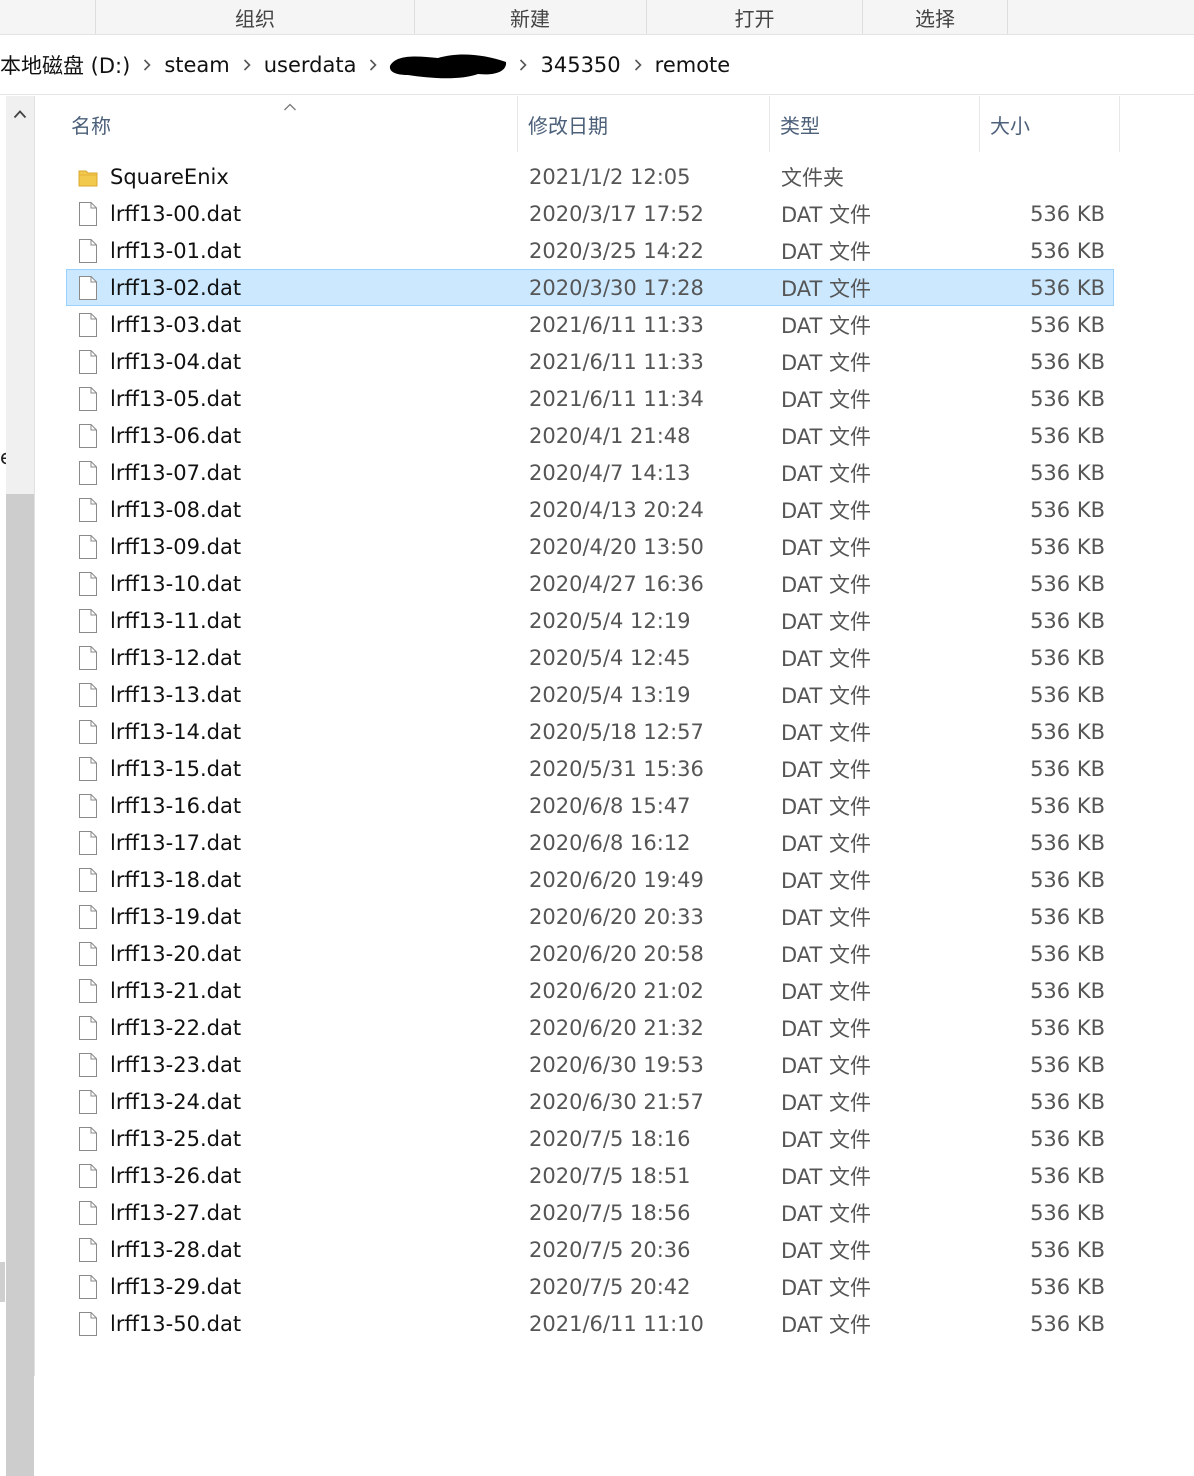  What do you see at coordinates (590, 990) in the screenshot?
I see `file-row: lrff13-21.dat 2020/6/20 21:02 DAT 文件 536 KB` at bounding box center [590, 990].